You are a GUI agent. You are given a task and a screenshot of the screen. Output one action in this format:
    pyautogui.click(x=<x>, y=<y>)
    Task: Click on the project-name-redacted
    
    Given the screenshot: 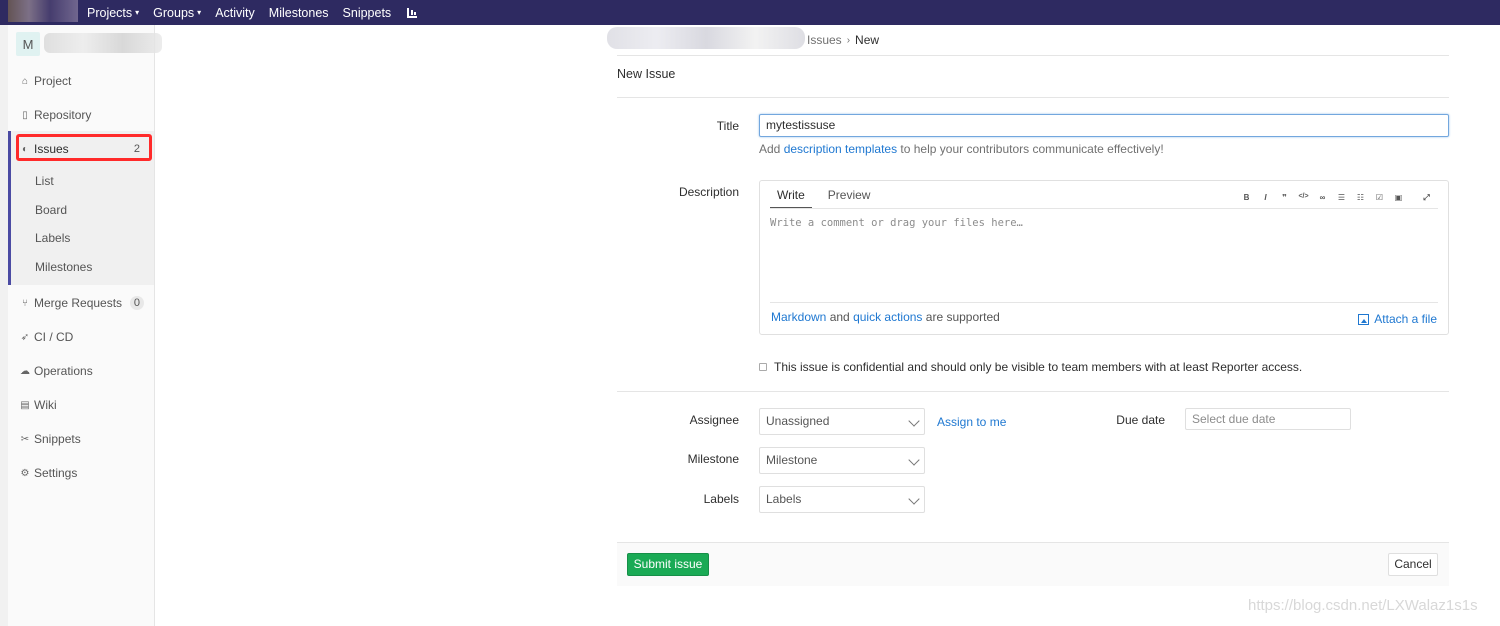 What is the action you would take?
    pyautogui.click(x=103, y=43)
    